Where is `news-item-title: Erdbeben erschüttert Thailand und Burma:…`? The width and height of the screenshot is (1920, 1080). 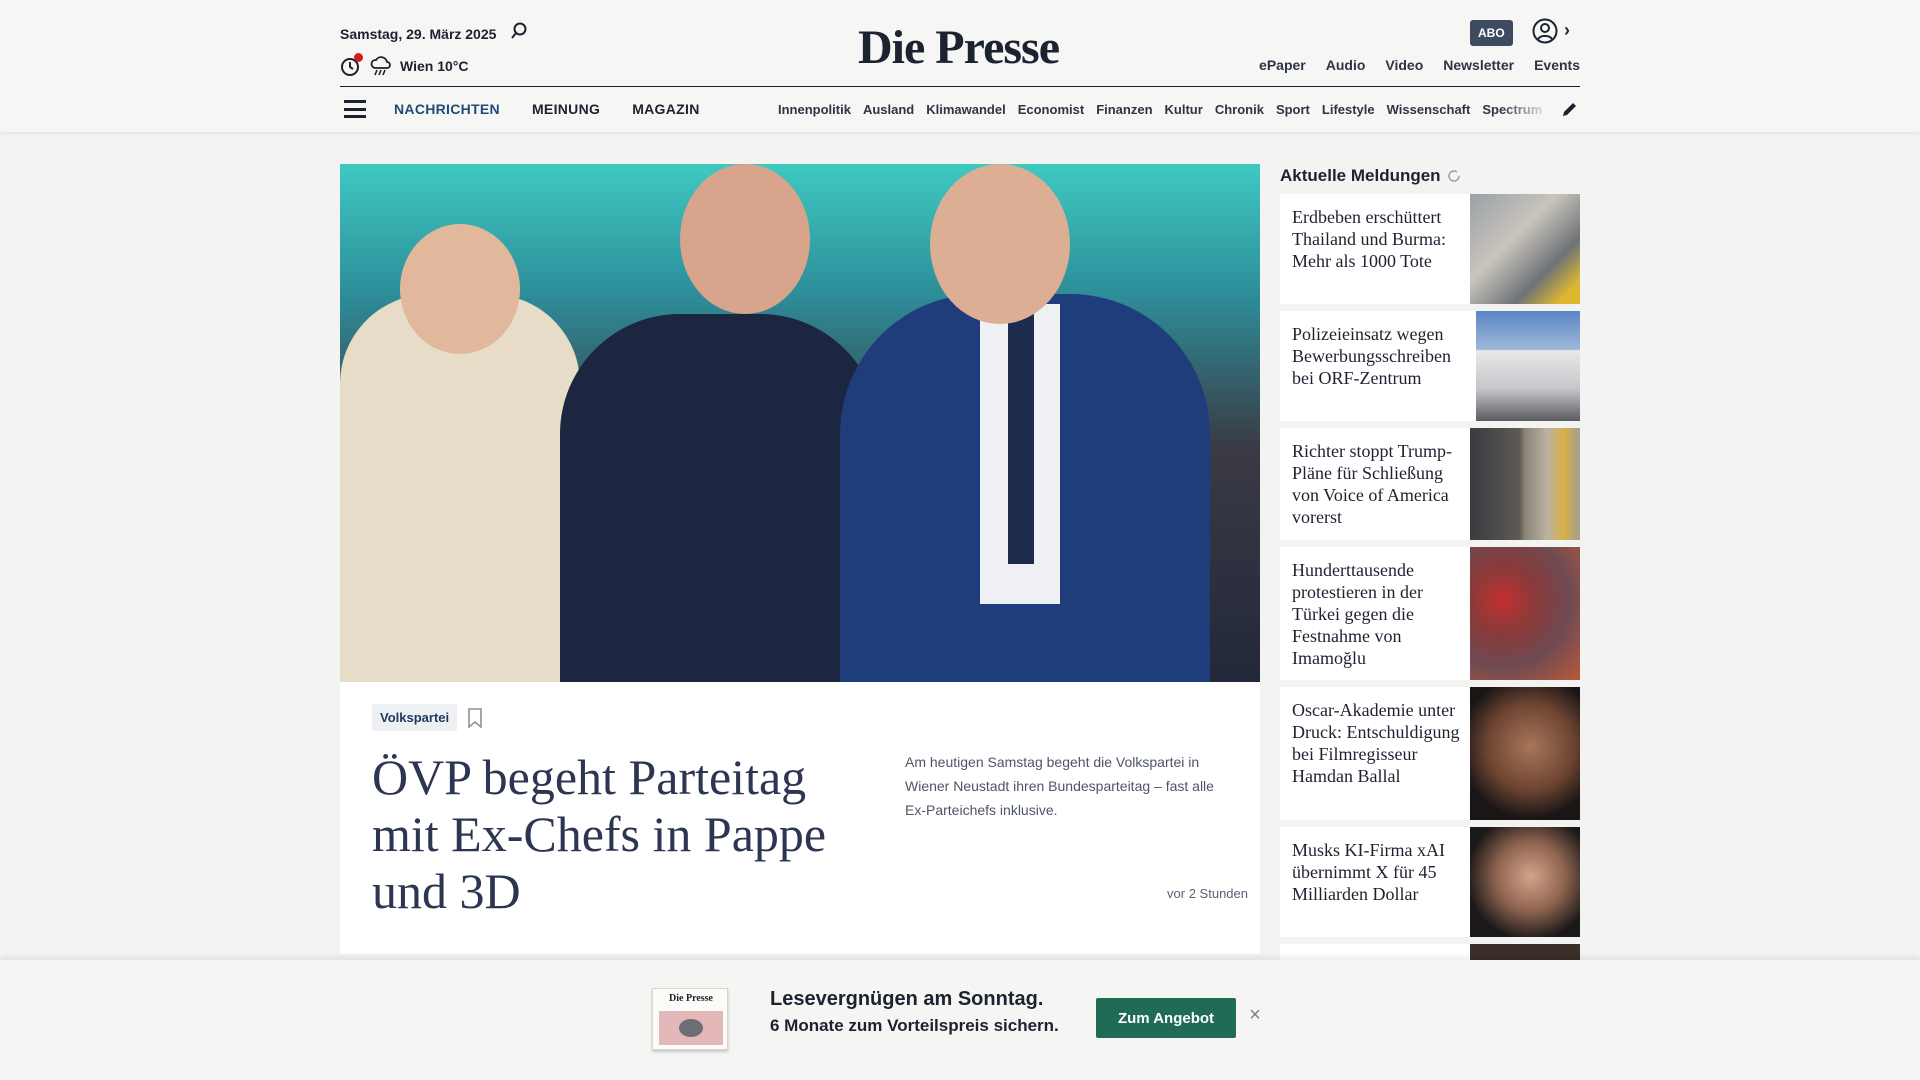
news-item-title: Erdbeben erschüttert Thailand und Burma:… is located at coordinates (1369, 239).